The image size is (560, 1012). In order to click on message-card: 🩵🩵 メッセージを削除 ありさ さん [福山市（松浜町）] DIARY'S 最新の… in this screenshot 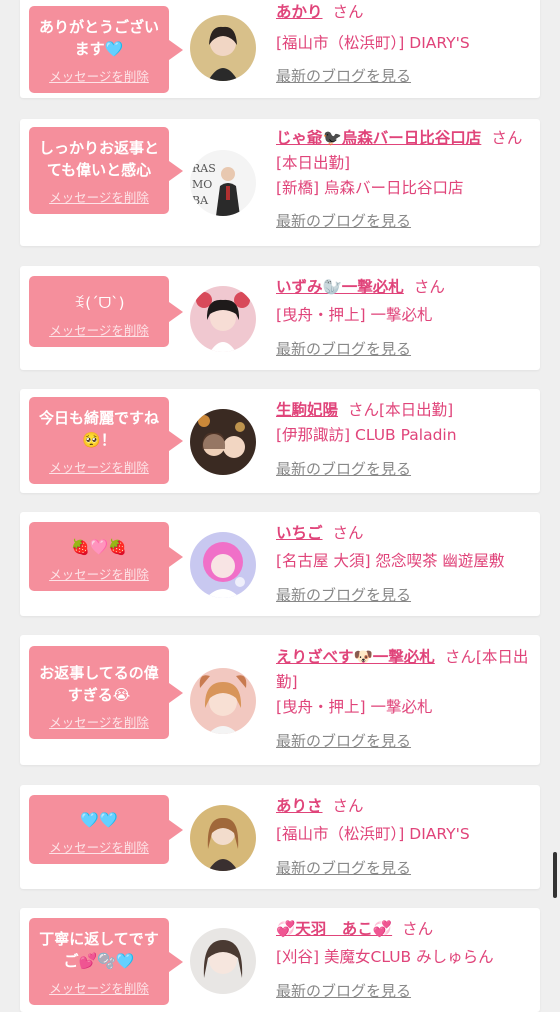, I will do `click(280, 837)`.